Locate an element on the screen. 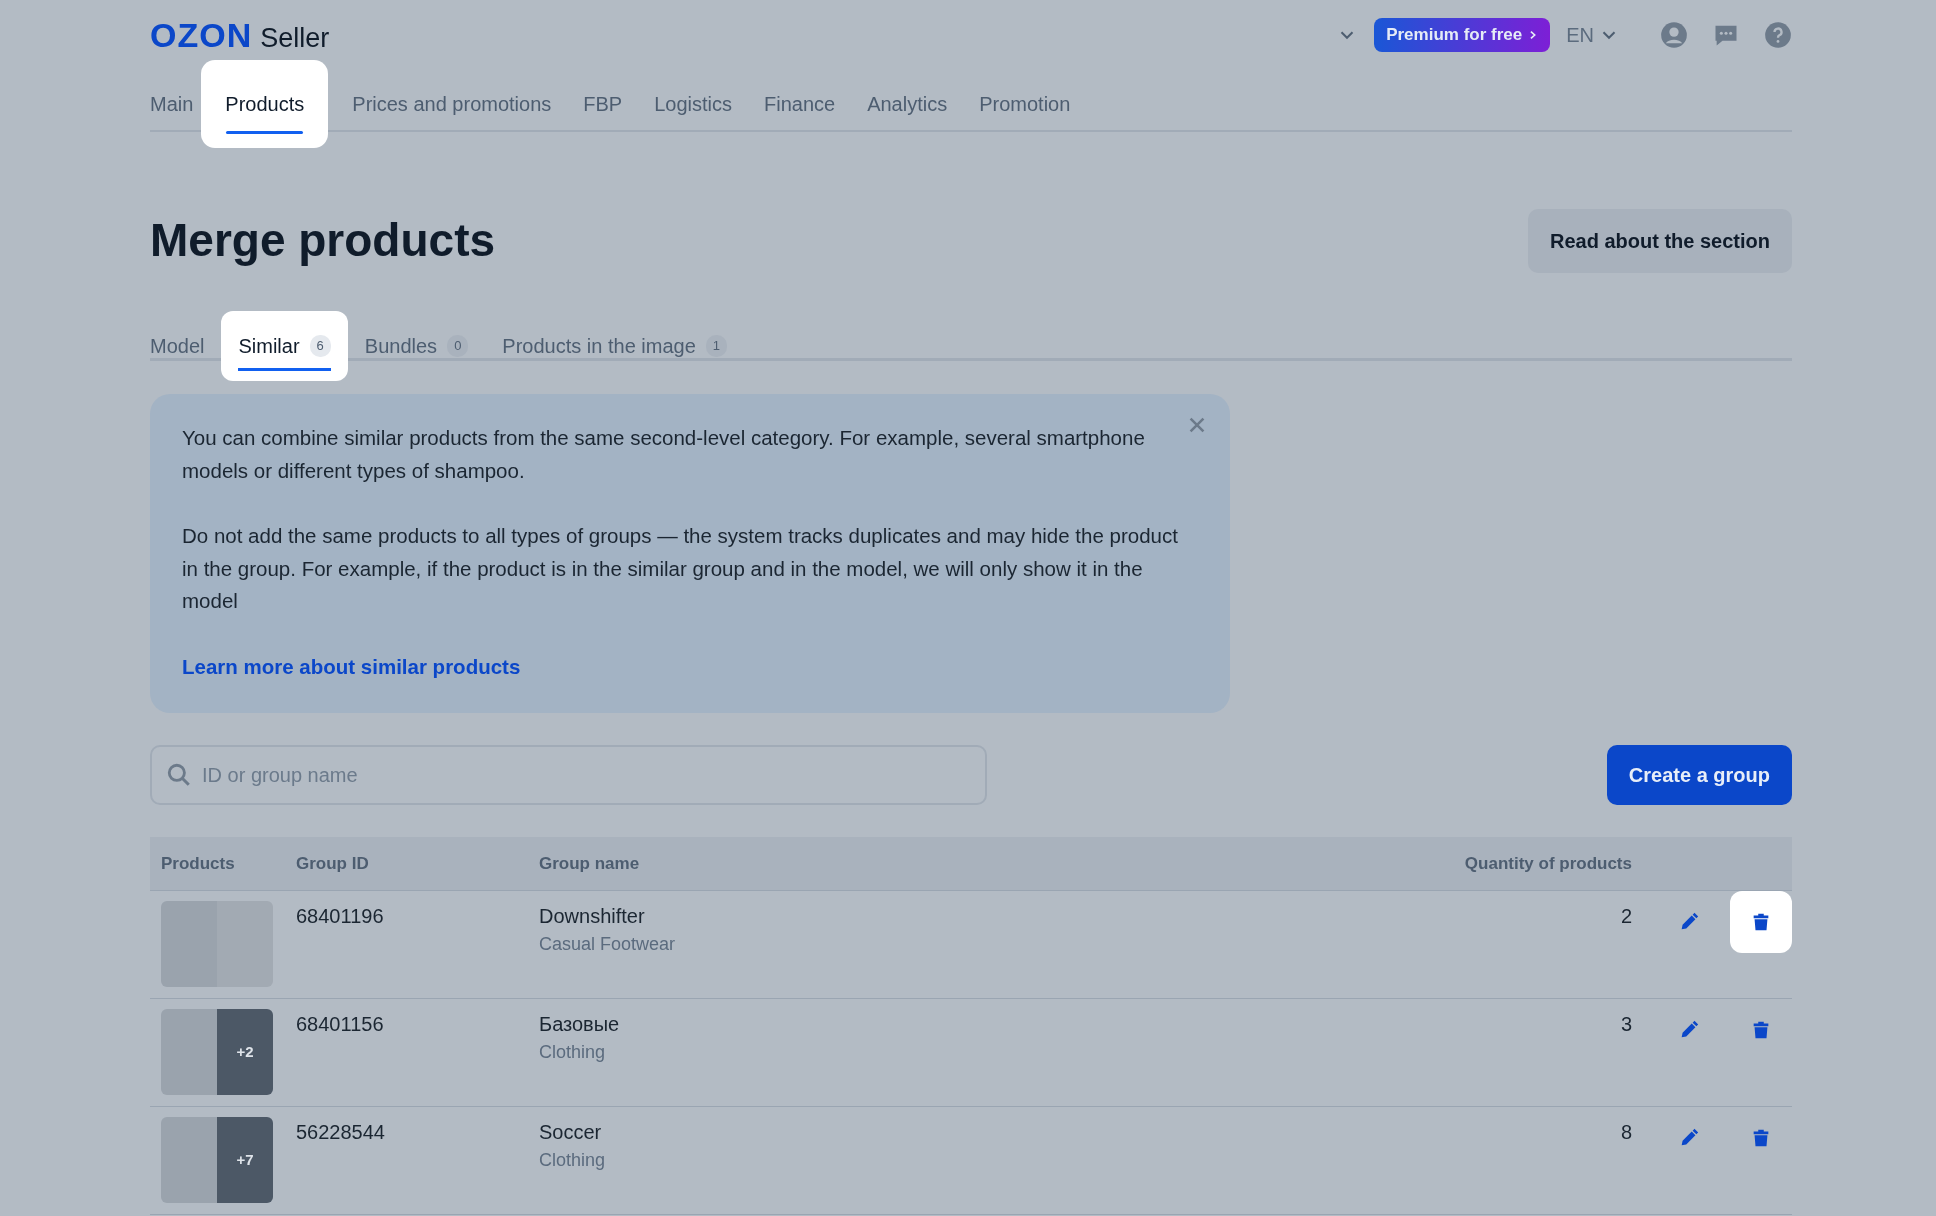  nav-tab: FBP is located at coordinates (595, 104).